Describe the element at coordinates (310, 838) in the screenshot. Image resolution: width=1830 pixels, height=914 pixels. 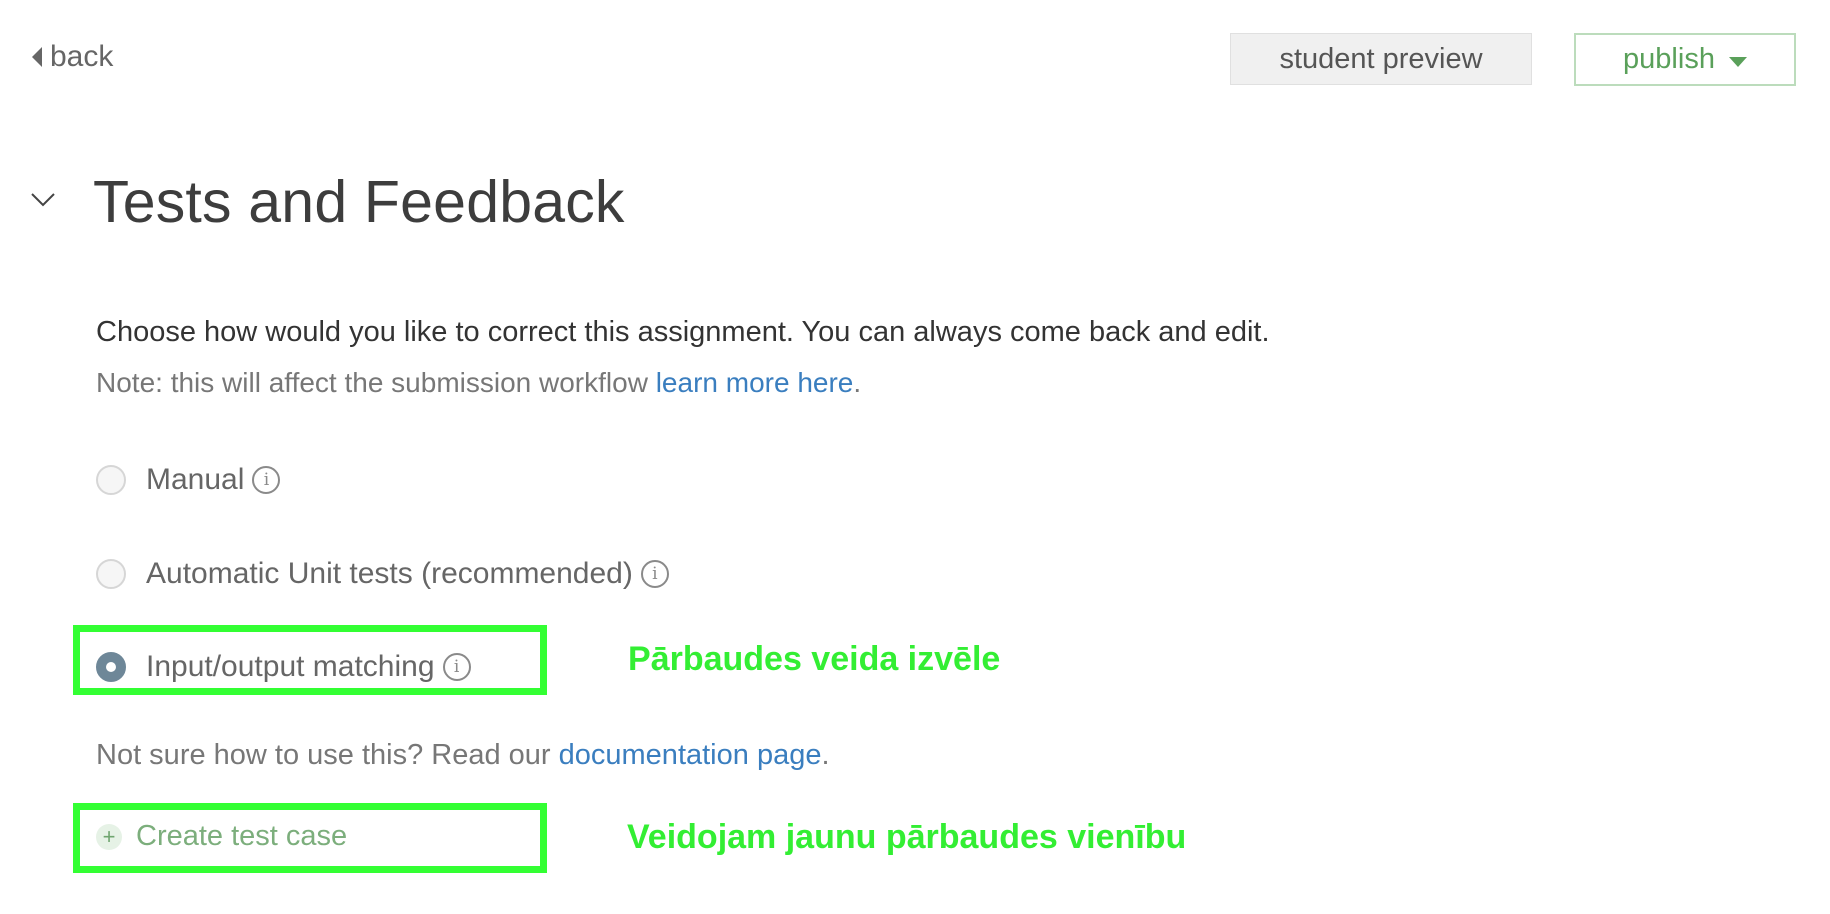
I see `highlight-box-create` at that location.